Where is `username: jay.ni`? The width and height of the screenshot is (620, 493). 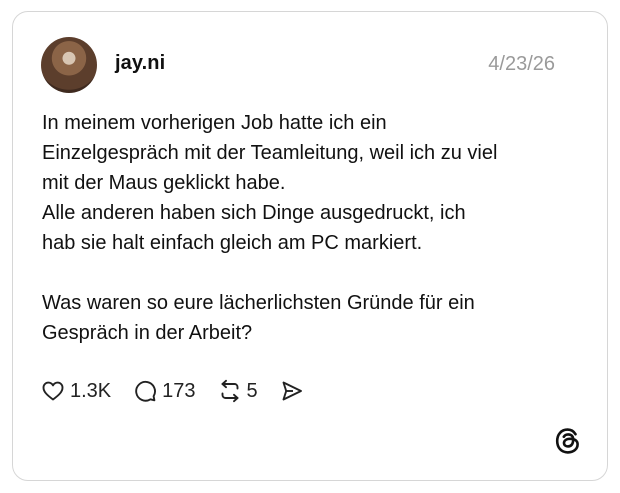 username: jay.ni is located at coordinates (140, 63).